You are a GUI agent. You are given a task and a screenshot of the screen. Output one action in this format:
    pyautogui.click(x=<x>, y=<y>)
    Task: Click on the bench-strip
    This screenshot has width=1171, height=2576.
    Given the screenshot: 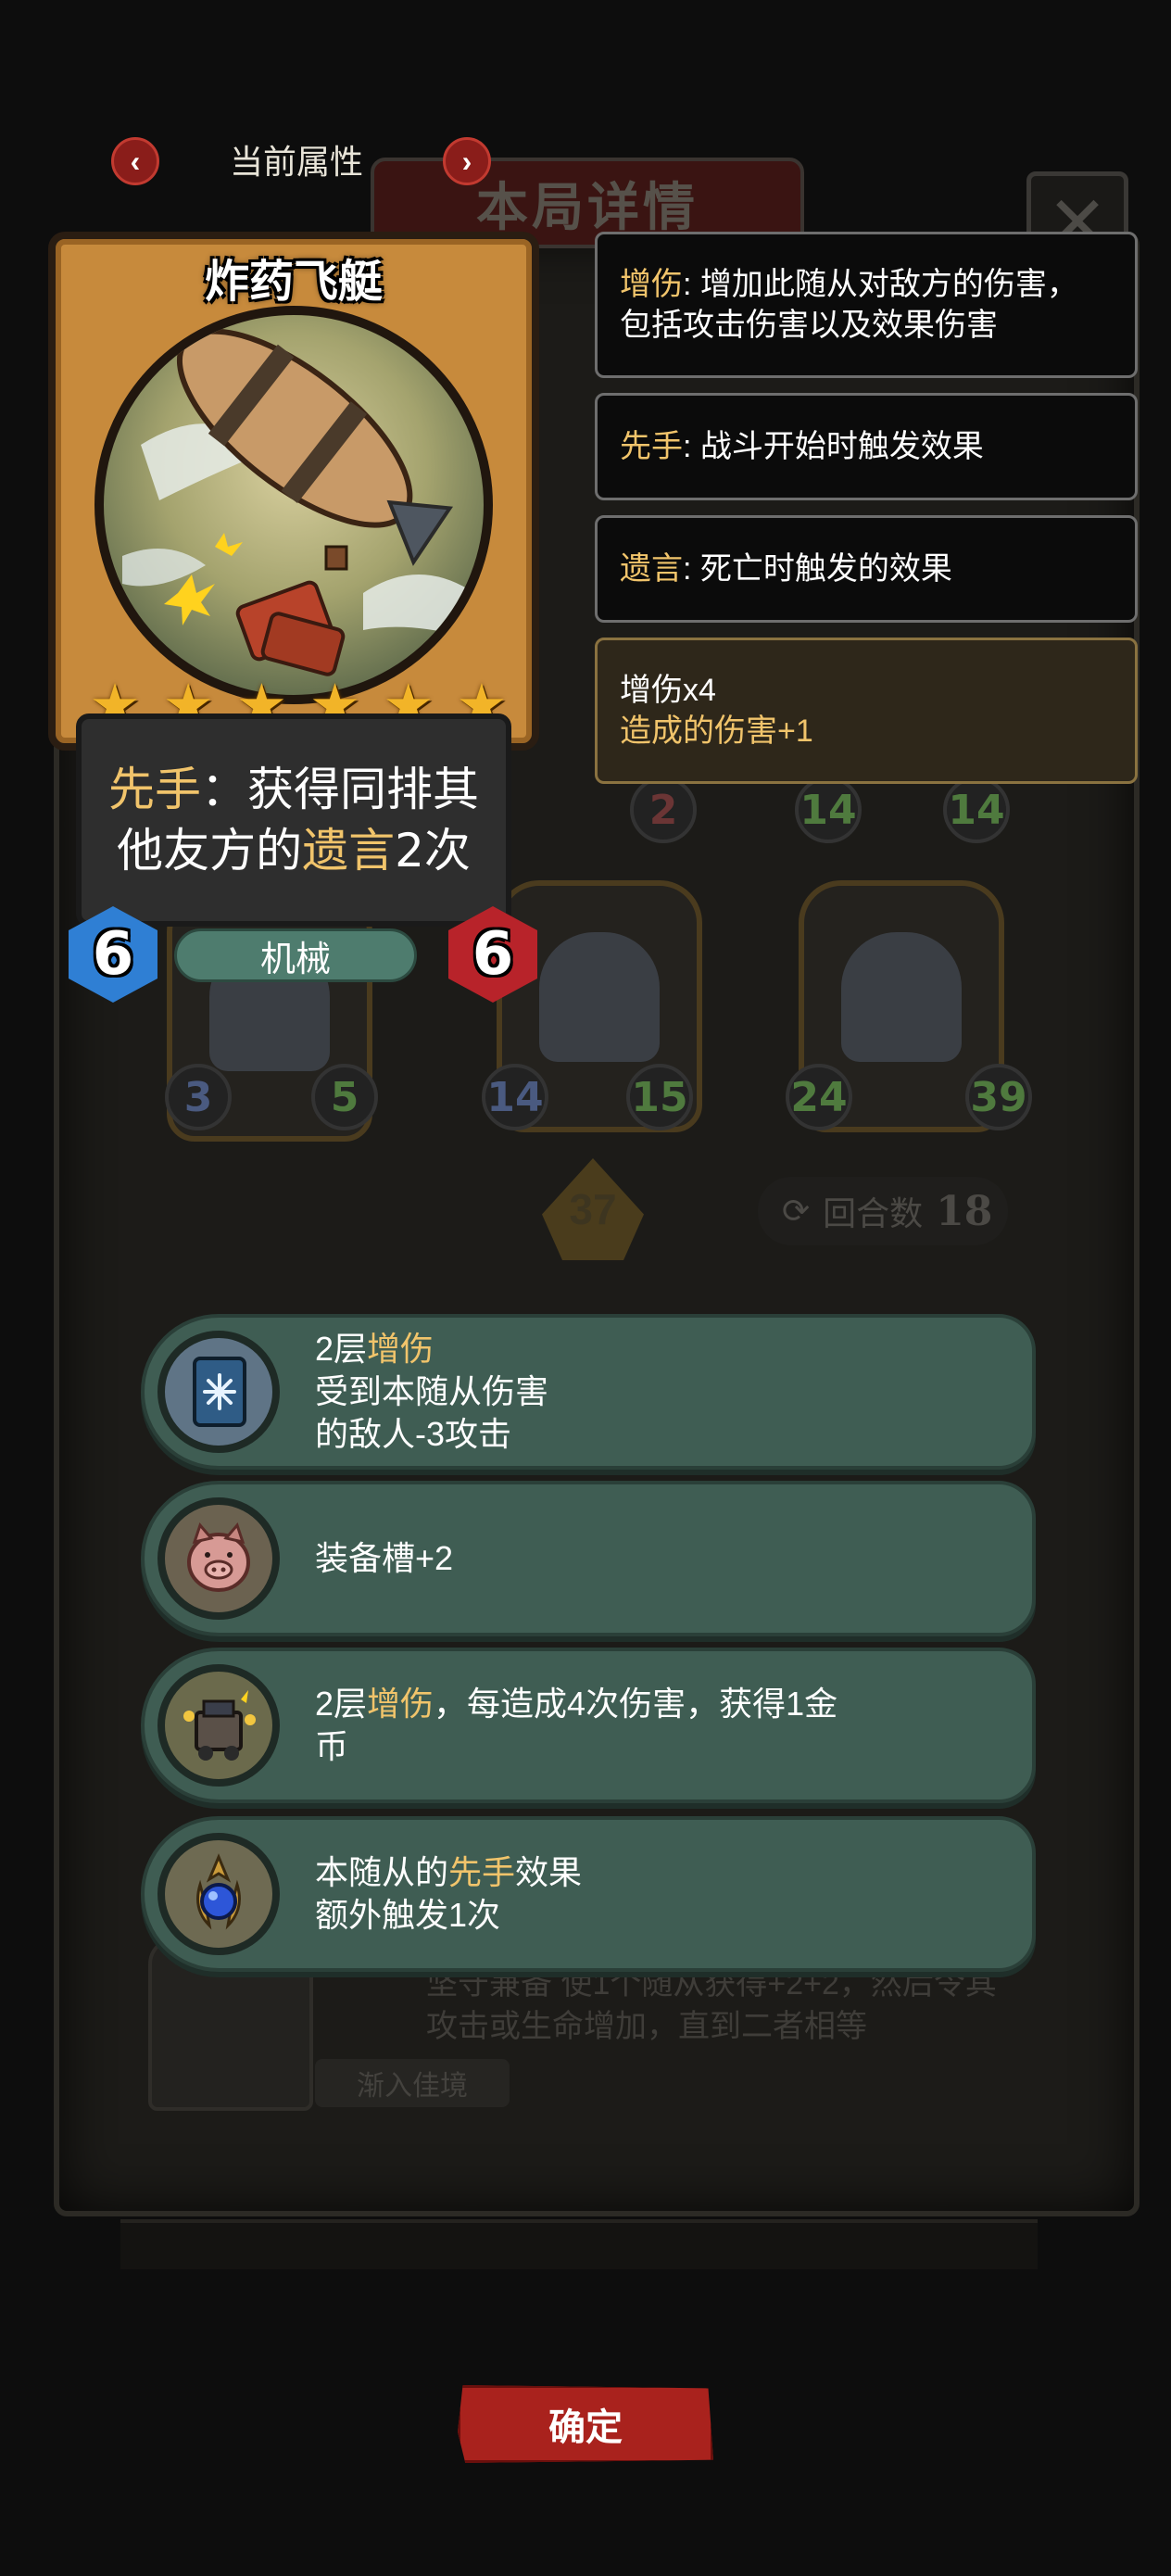 What is the action you would take?
    pyautogui.click(x=579, y=2244)
    